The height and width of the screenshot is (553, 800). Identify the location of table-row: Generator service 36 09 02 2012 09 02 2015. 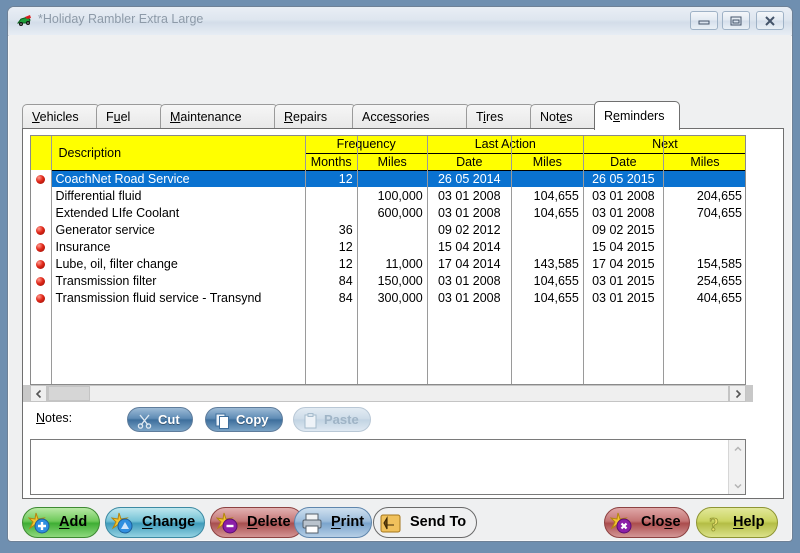
(388, 229).